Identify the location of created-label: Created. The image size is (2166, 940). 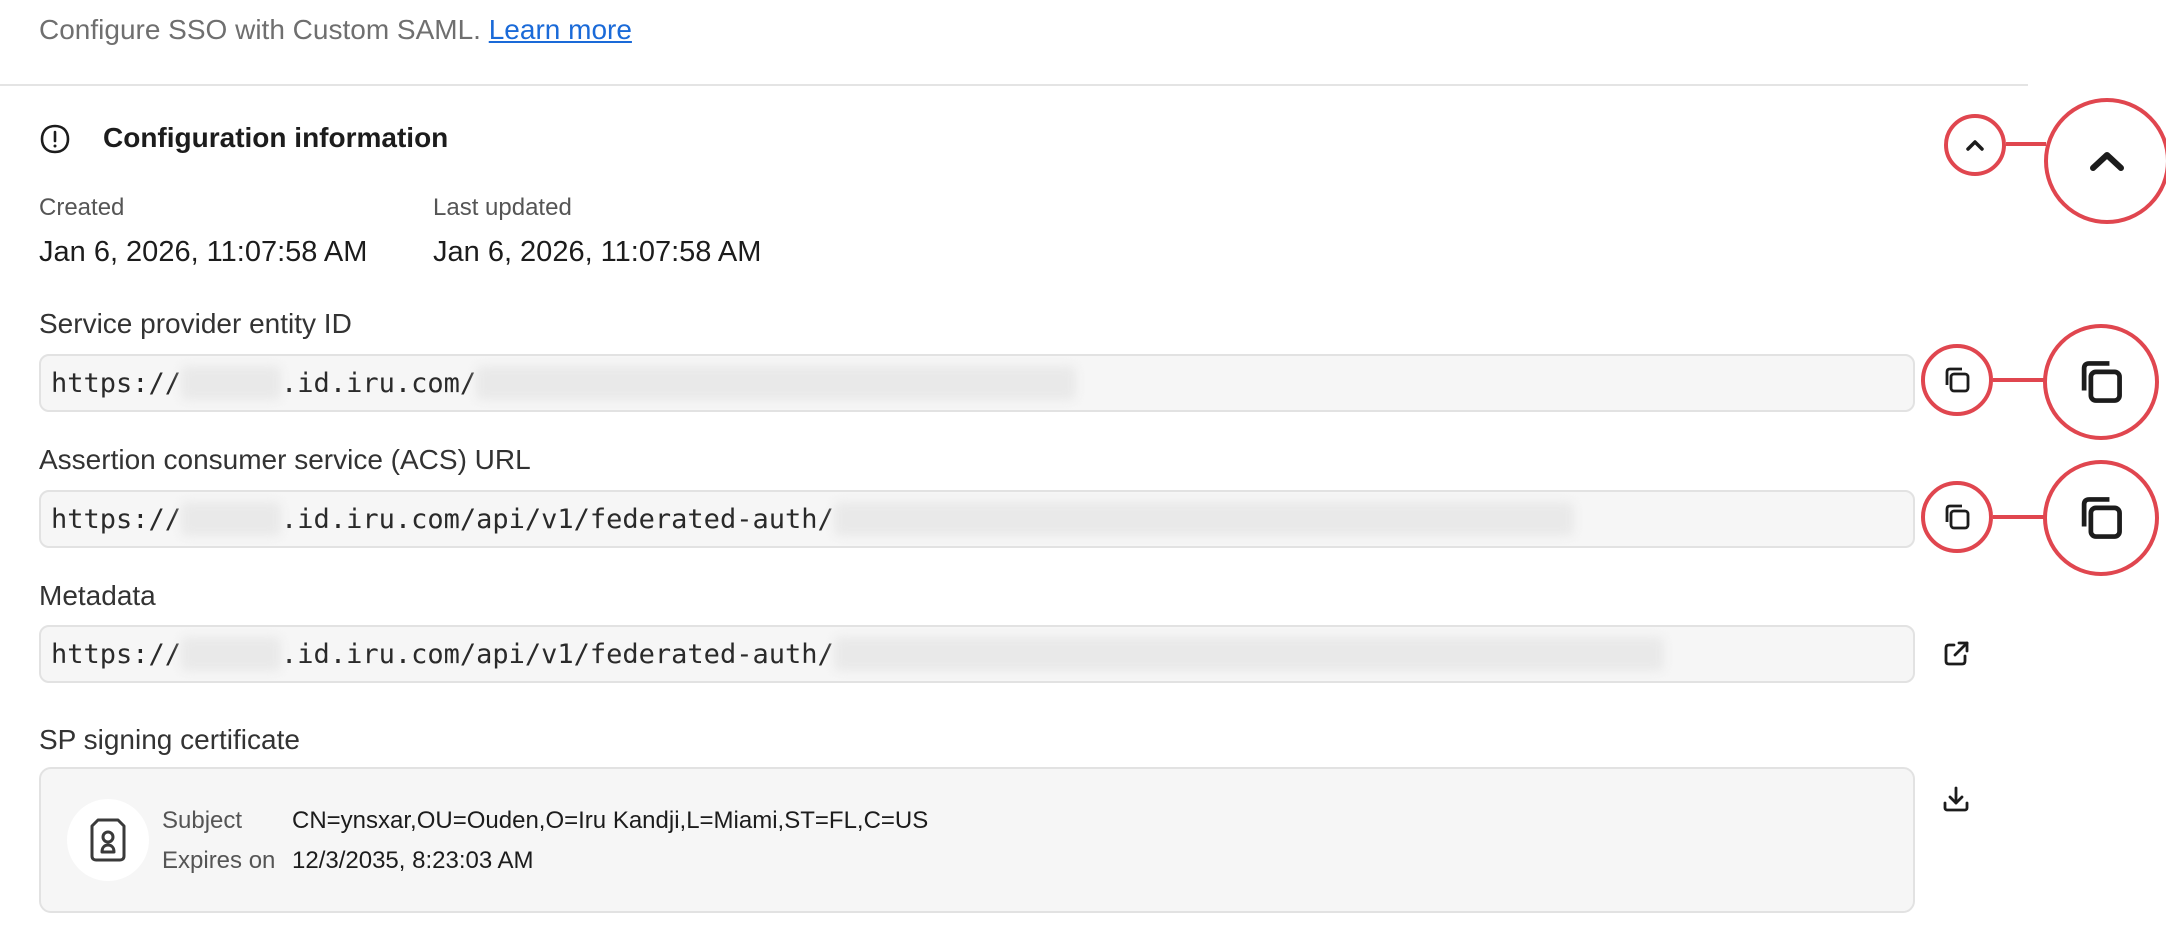
(82, 207).